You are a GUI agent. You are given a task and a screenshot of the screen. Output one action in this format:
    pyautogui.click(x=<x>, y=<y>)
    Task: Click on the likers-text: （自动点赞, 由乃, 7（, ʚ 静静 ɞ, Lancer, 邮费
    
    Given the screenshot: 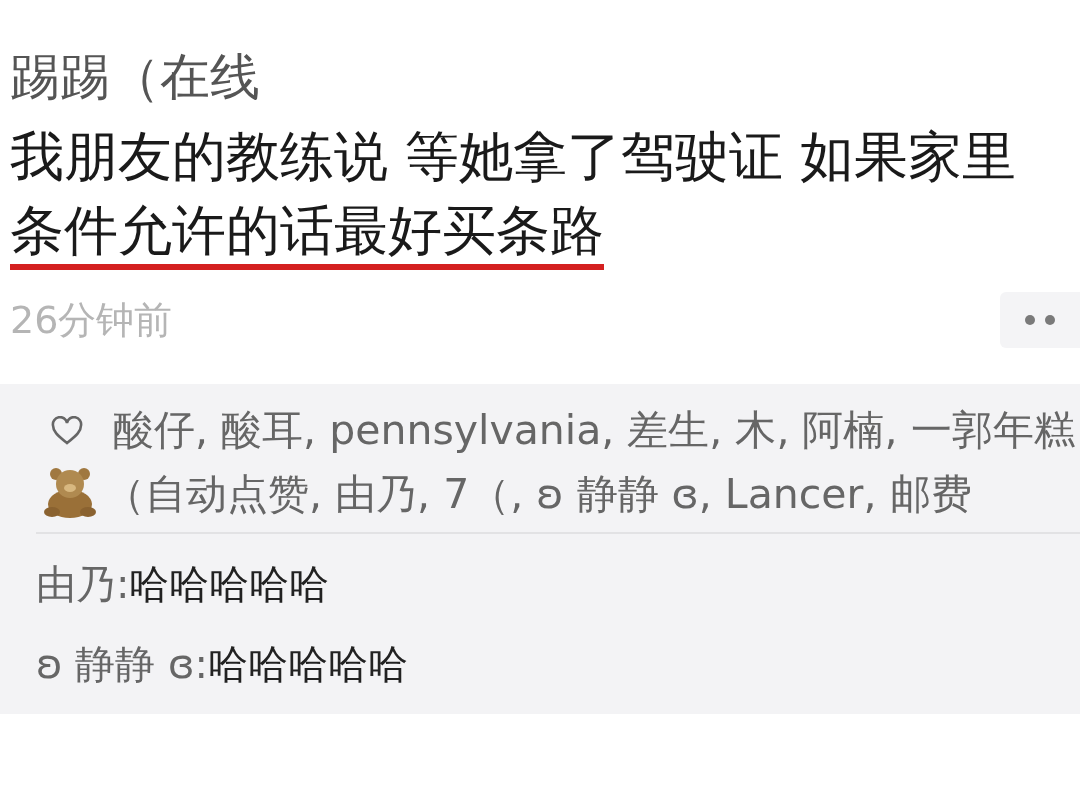 What is the action you would take?
    pyautogui.click(x=538, y=494)
    